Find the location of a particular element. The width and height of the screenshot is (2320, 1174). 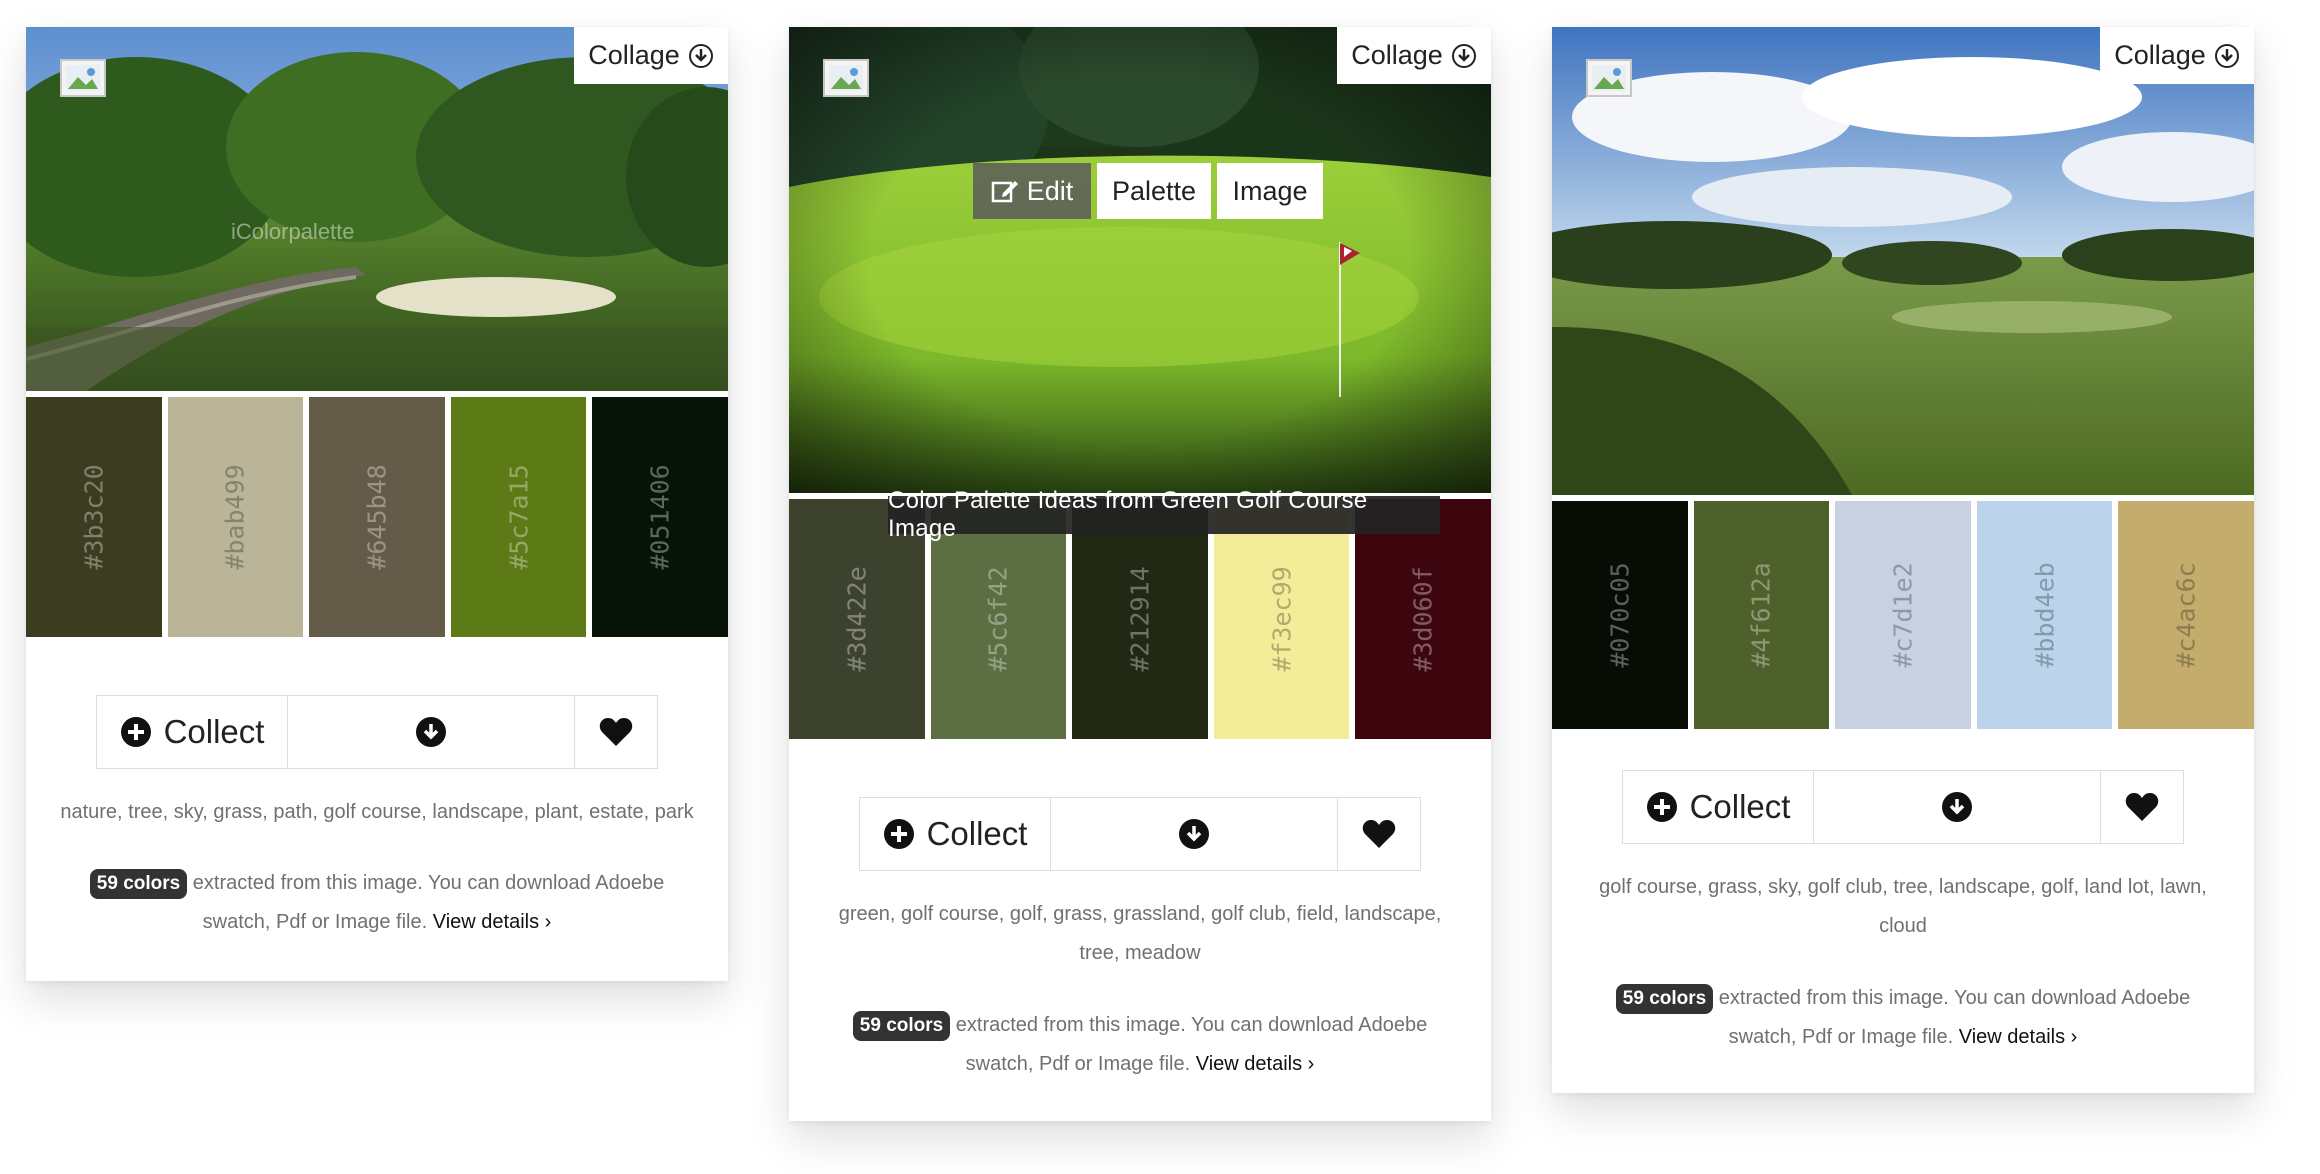

swatch-hex: #c7d1e2 is located at coordinates (1903, 615).